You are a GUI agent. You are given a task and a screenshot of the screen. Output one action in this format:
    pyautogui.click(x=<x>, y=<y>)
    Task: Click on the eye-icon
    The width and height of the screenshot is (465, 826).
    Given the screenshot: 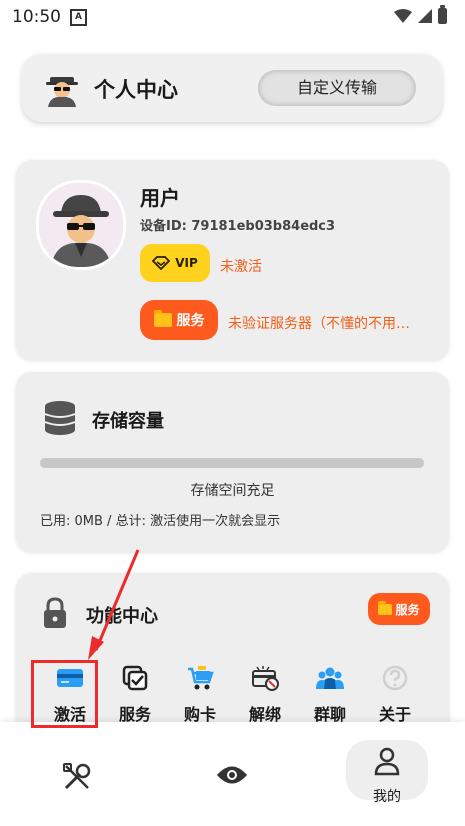 What is the action you would take?
    pyautogui.click(x=232, y=775)
    